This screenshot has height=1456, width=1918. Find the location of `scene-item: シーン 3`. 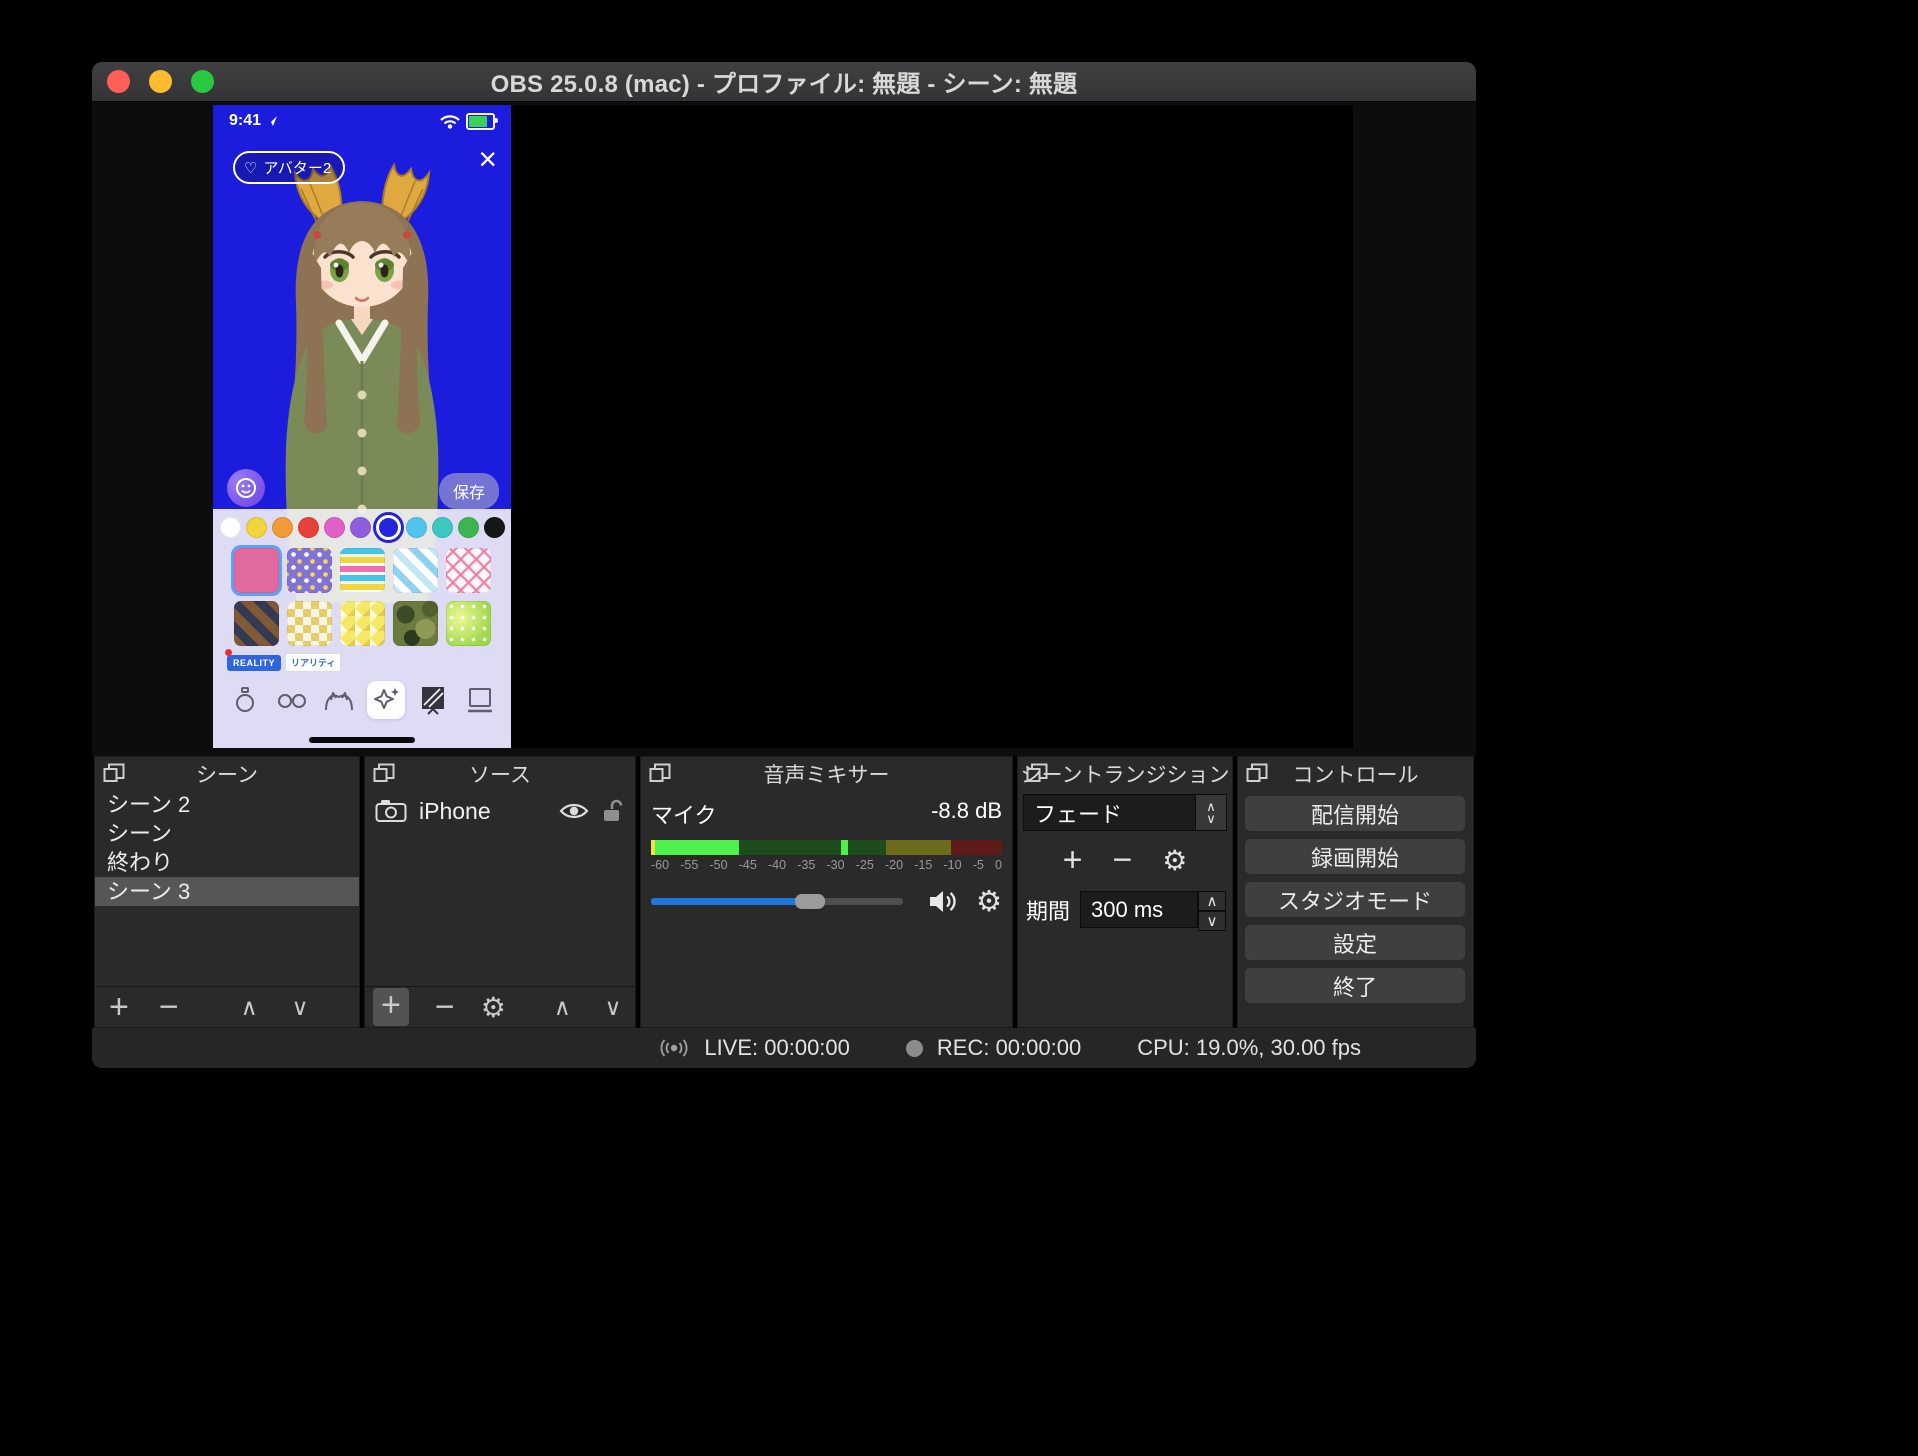

scene-item: シーン 3 is located at coordinates (227, 891).